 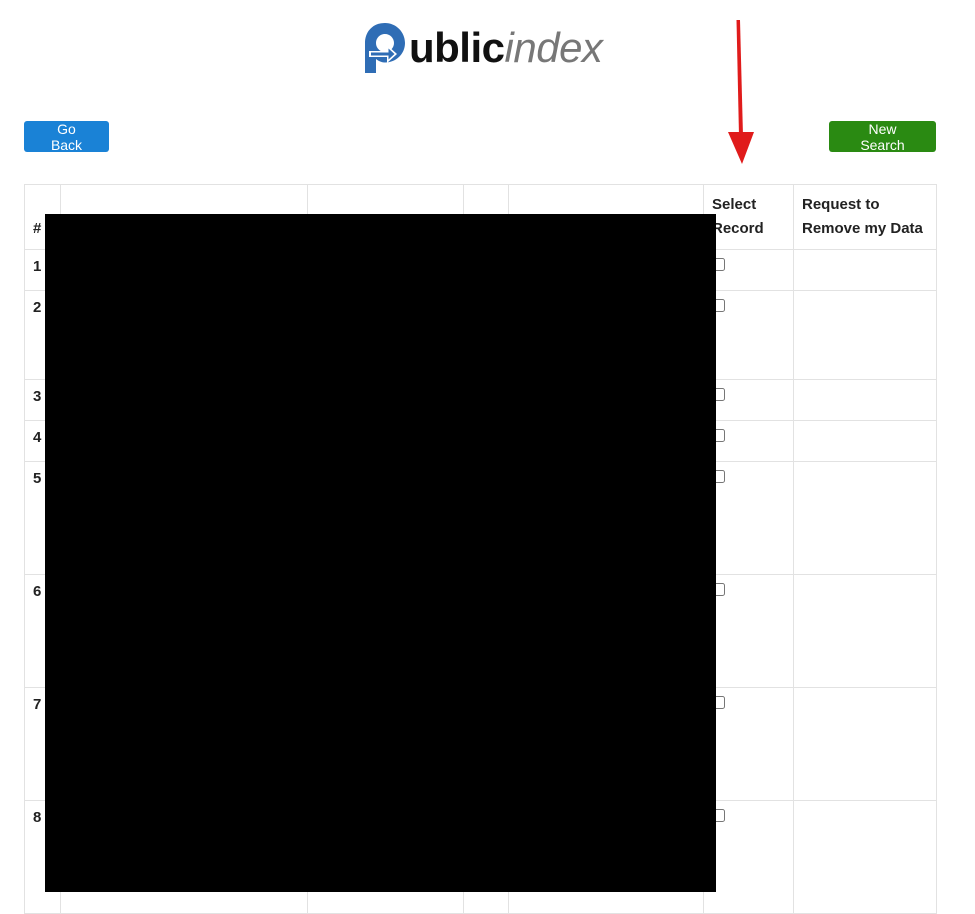 What do you see at coordinates (865, 217) in the screenshot?
I see `column-header-remove-data: Request to Remove my Data` at bounding box center [865, 217].